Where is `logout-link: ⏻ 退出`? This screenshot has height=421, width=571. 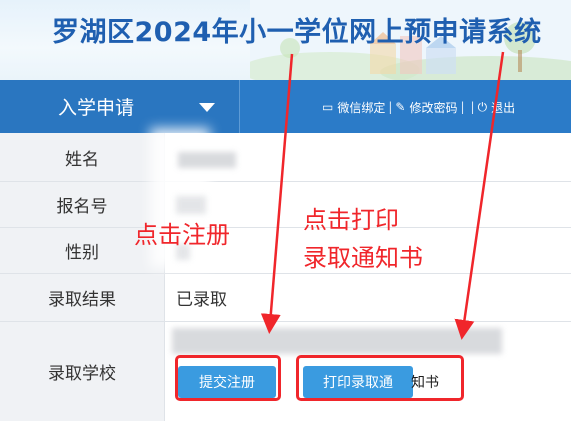
logout-link: ⏻ 退出 is located at coordinates (497, 107).